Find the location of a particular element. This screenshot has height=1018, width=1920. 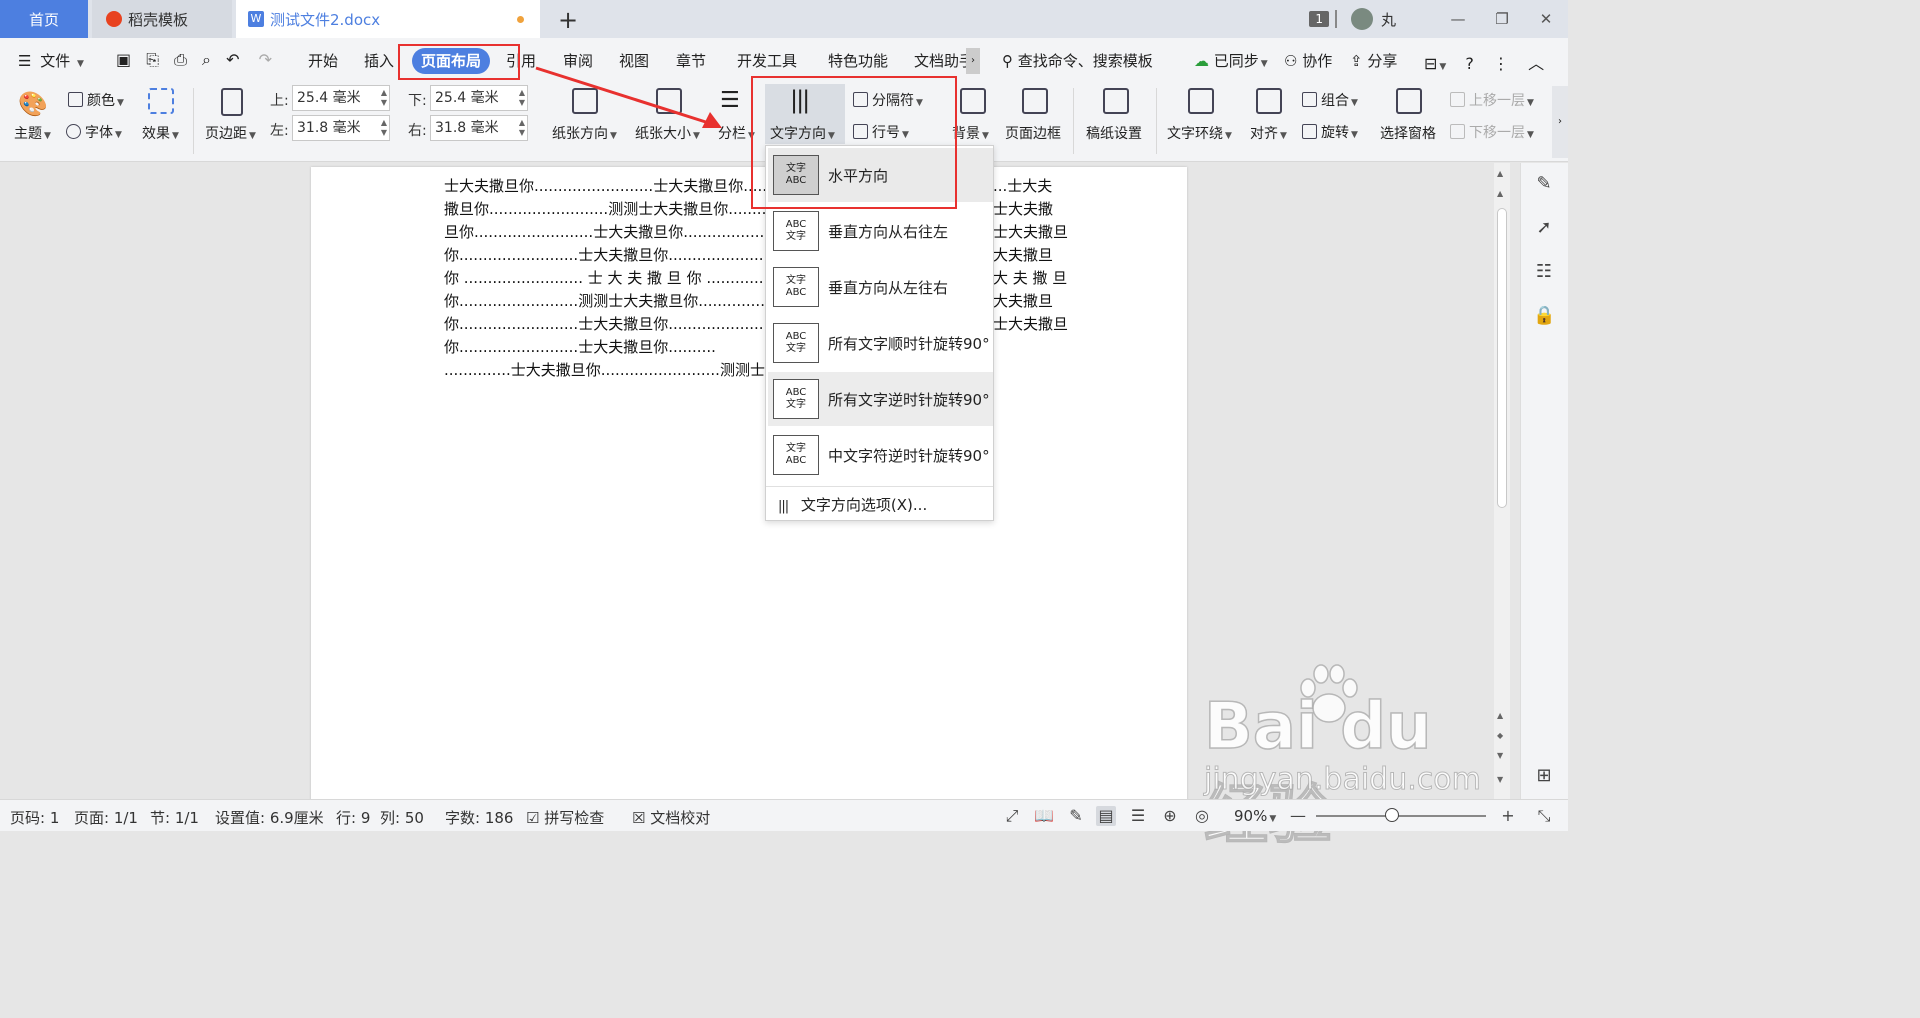

vertical-scrollbar: ▲ ▲ ▲ ◆ ▼ ▼ is located at coordinates (1502, 481).